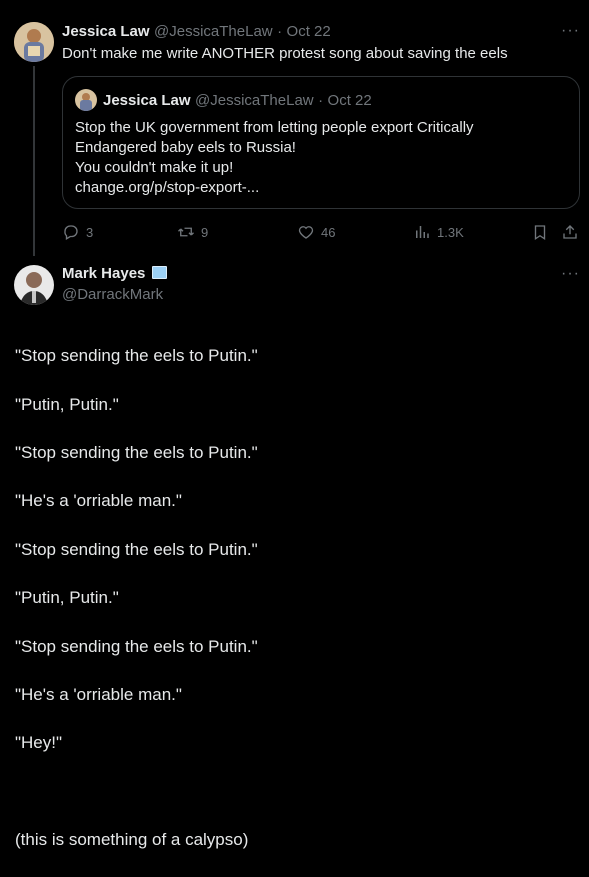 Image resolution: width=589 pixels, height=877 pixels. I want to click on bookmark-icon, so click(540, 233).